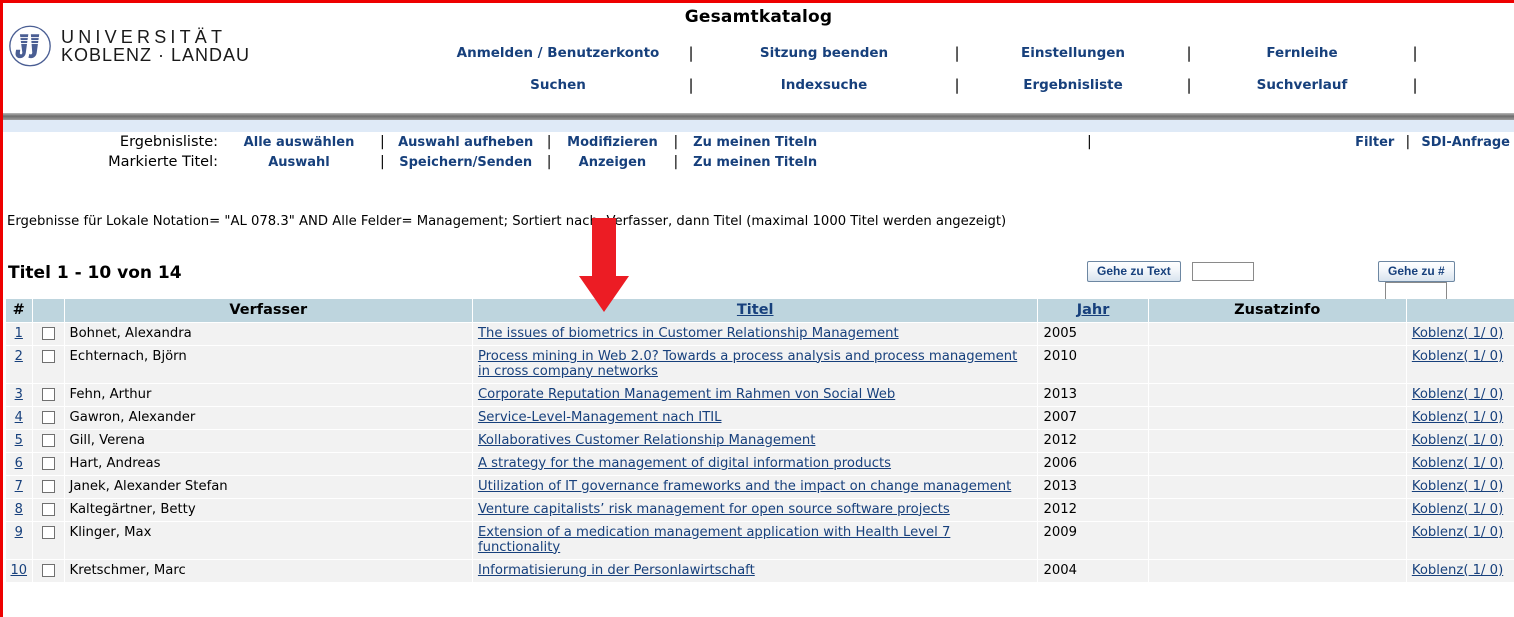  I want to click on row-number-link: 3, so click(19, 394).